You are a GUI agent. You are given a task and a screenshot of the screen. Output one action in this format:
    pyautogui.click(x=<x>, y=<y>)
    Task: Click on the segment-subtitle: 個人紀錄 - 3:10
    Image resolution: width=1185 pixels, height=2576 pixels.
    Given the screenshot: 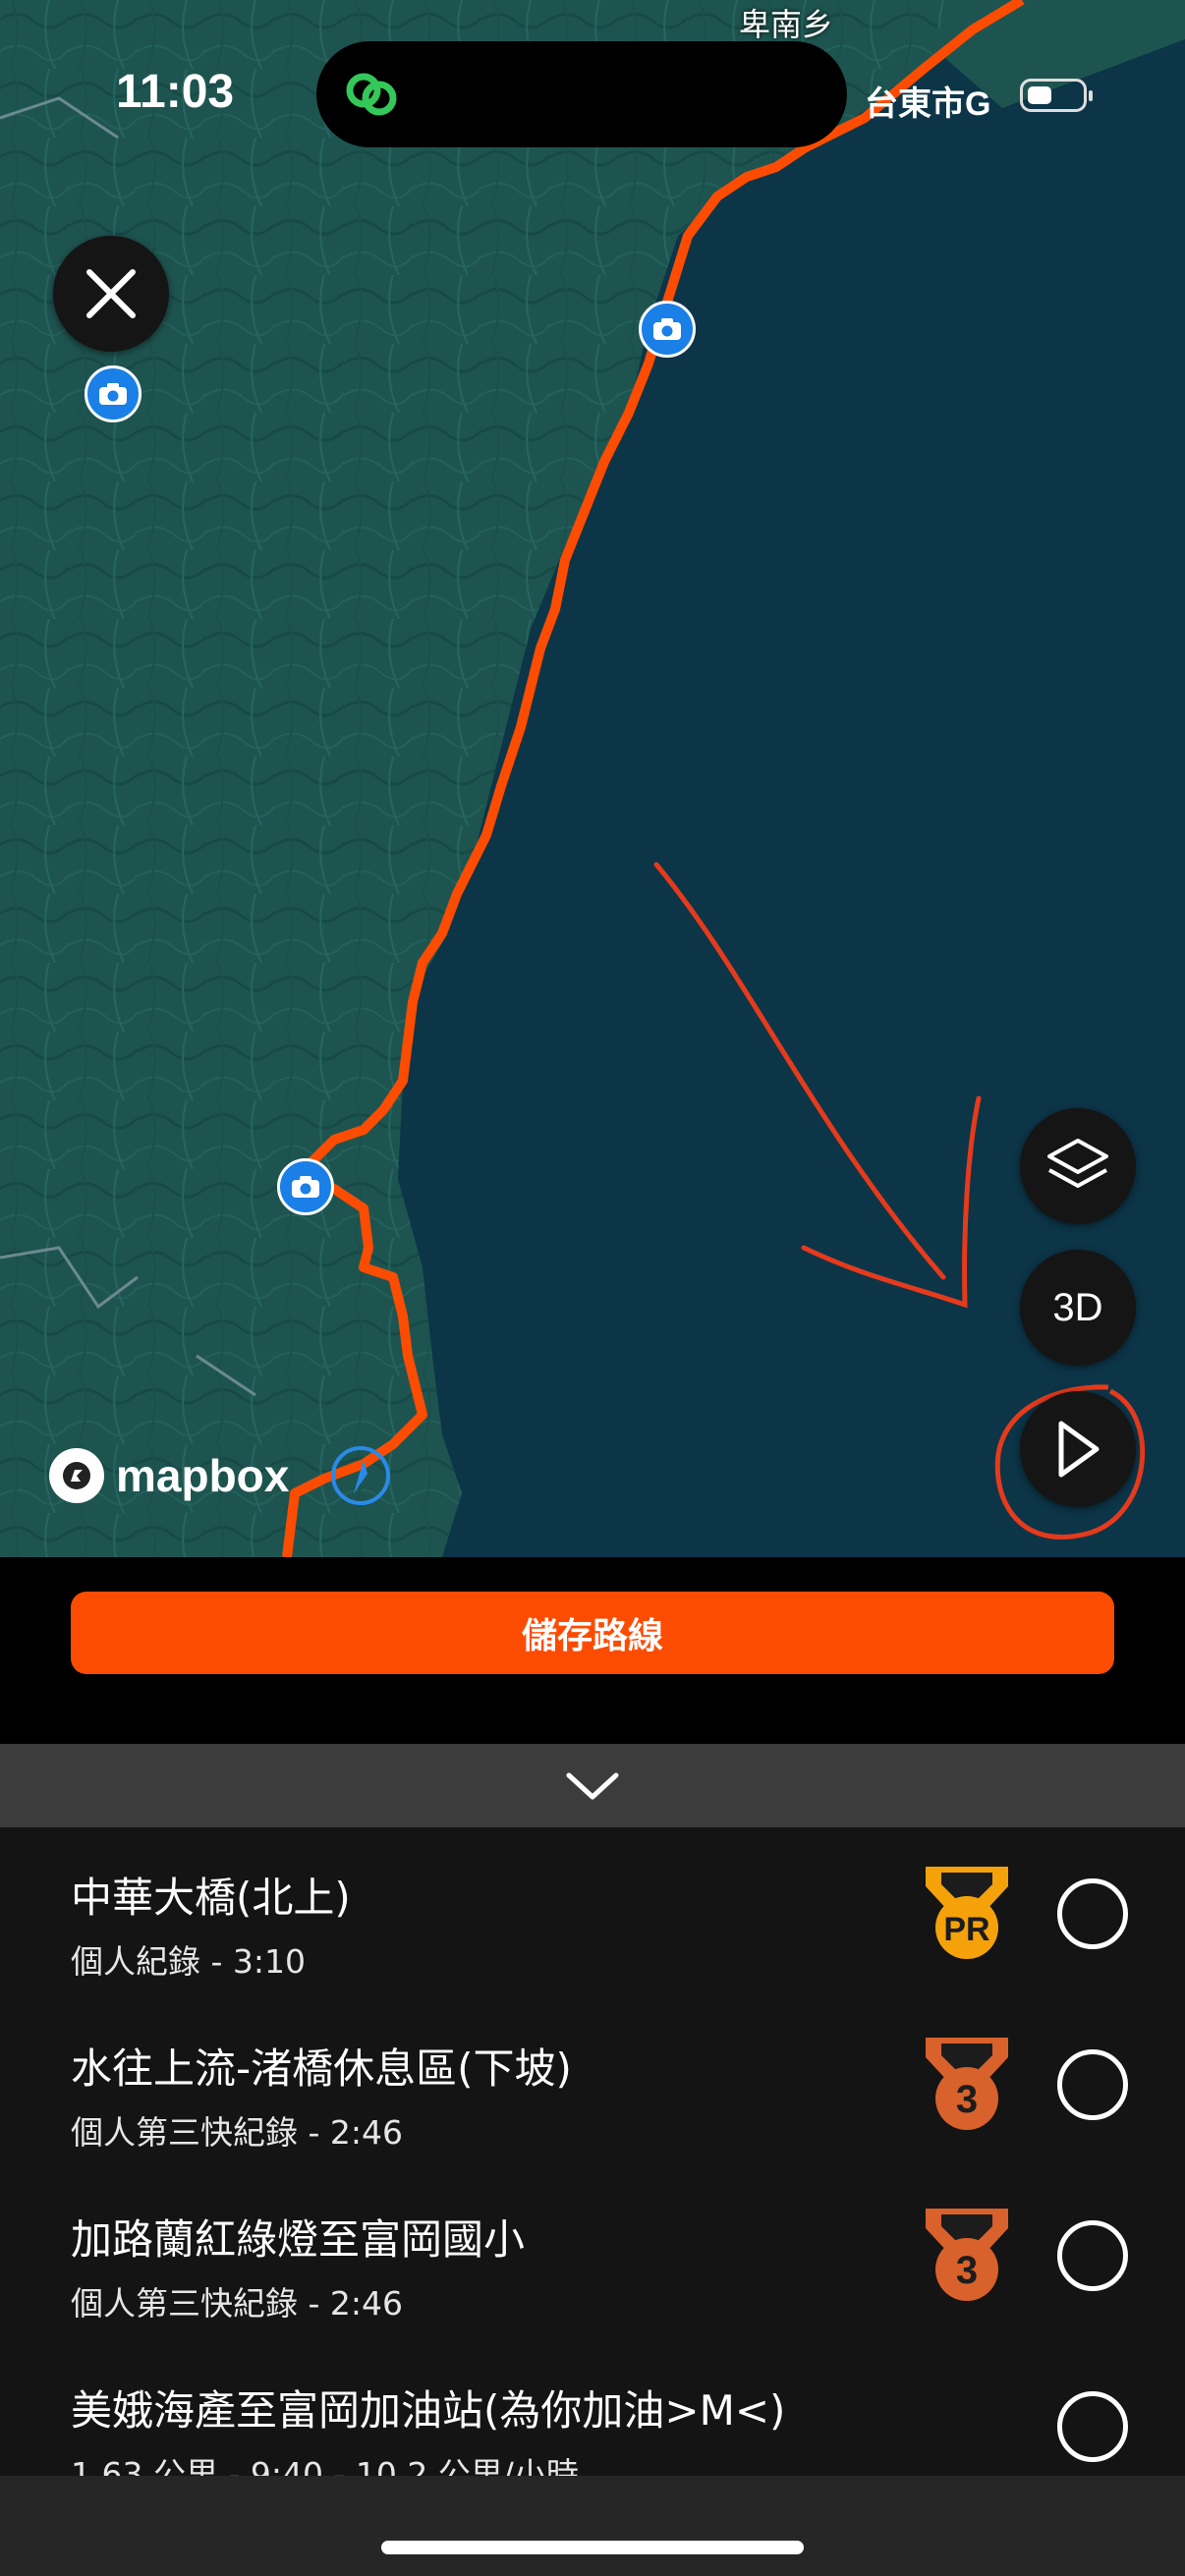 What is the action you would take?
    pyautogui.click(x=189, y=1961)
    